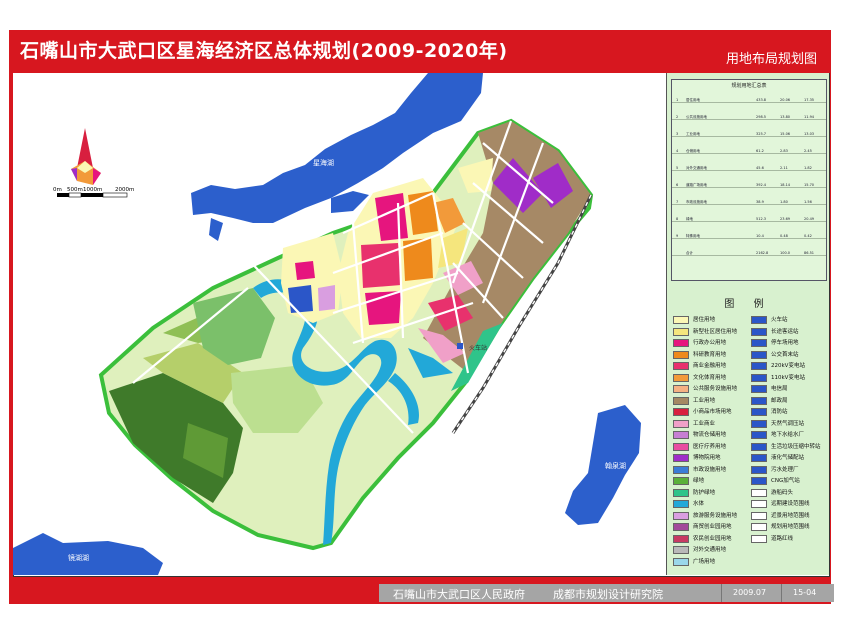  I want to click on table-row: 2 公共设施用地 298.5 13.80 11.94, so click(749, 117).